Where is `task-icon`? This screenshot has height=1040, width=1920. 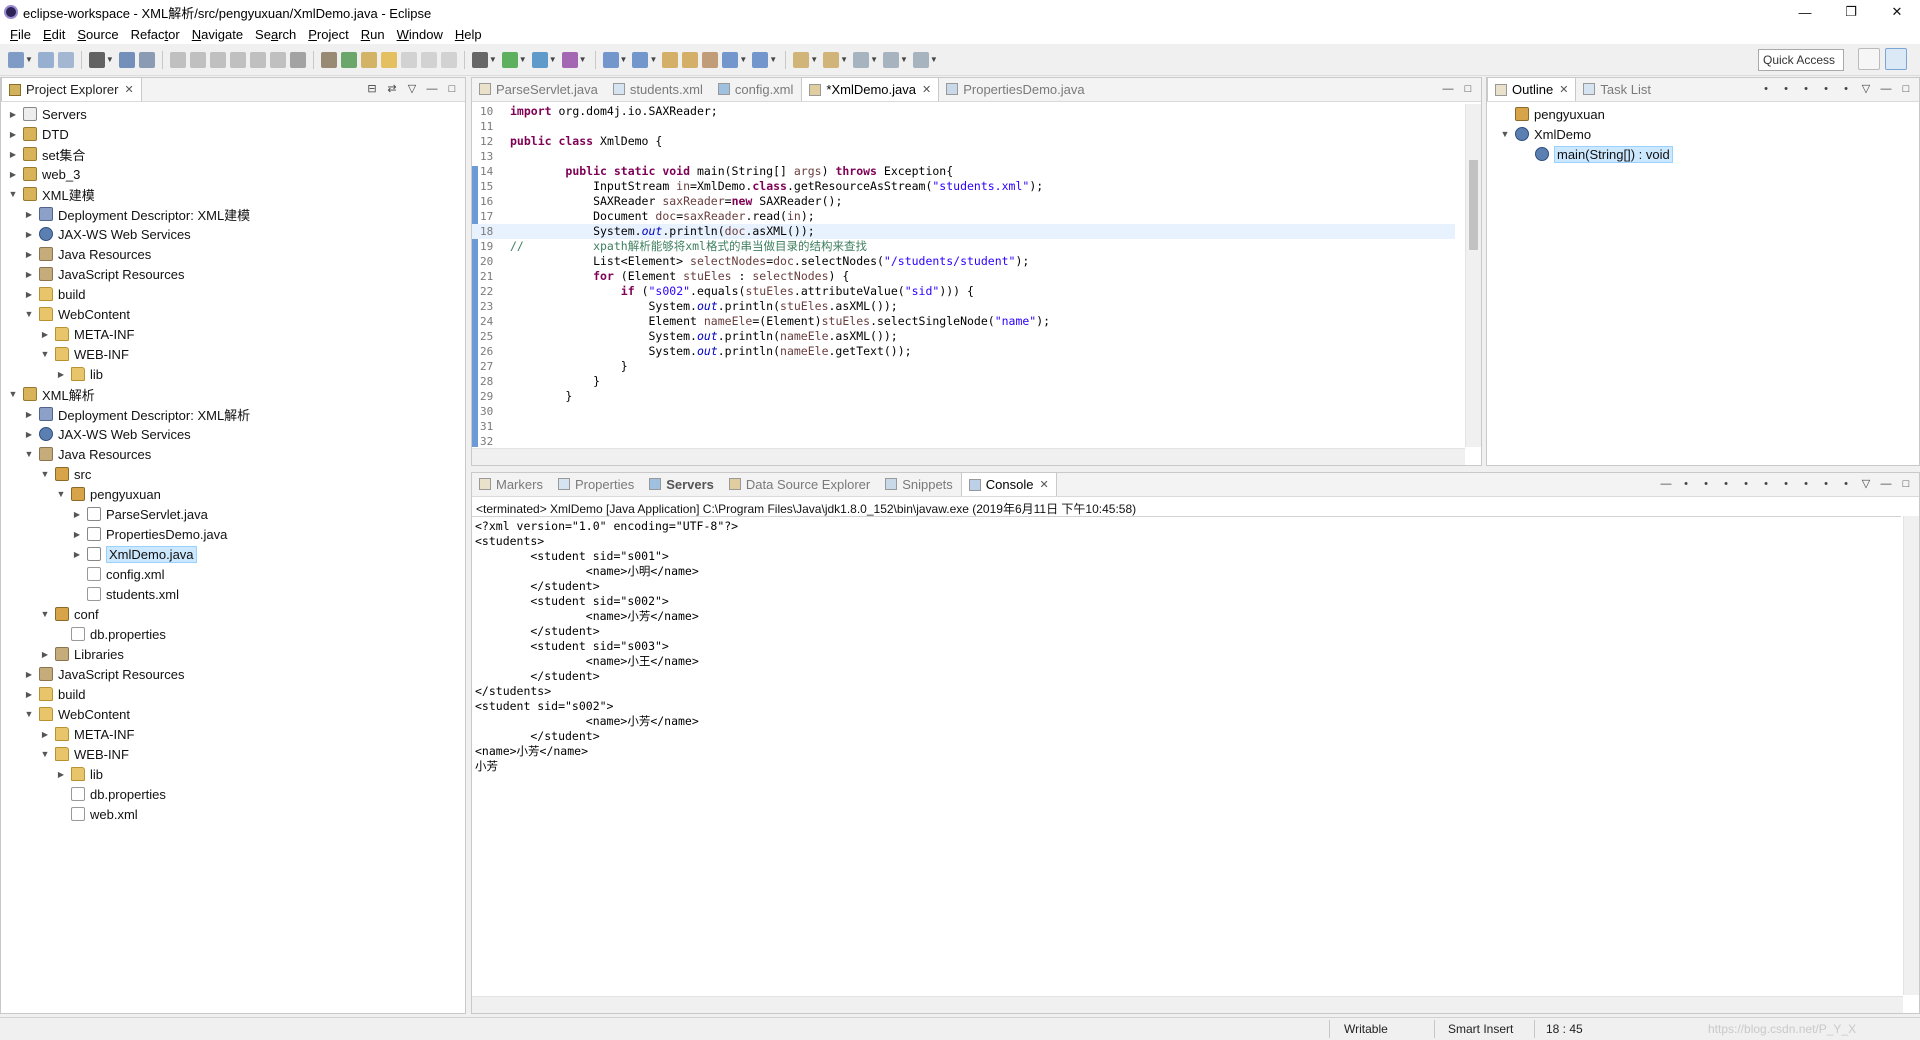
task-icon is located at coordinates (348, 59).